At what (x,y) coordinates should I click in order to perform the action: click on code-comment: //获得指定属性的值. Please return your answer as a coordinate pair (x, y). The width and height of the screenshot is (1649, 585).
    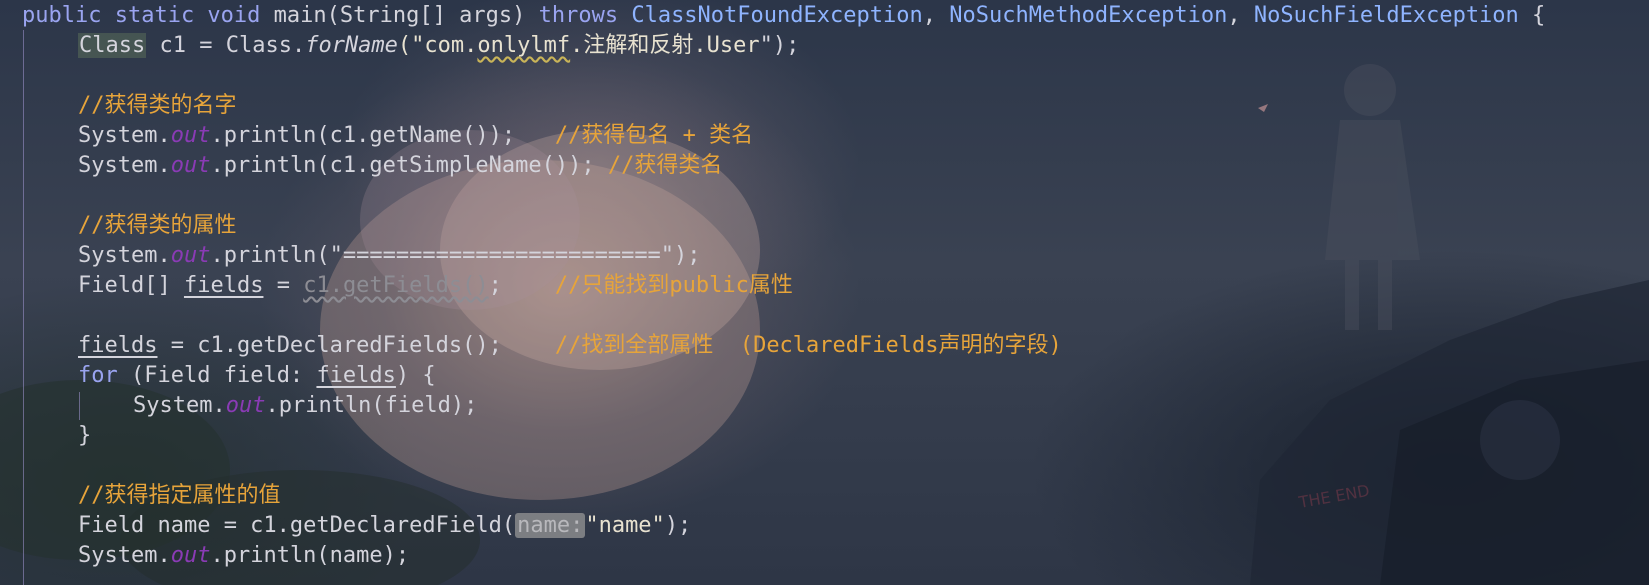
    Looking at the image, I should click on (179, 495).